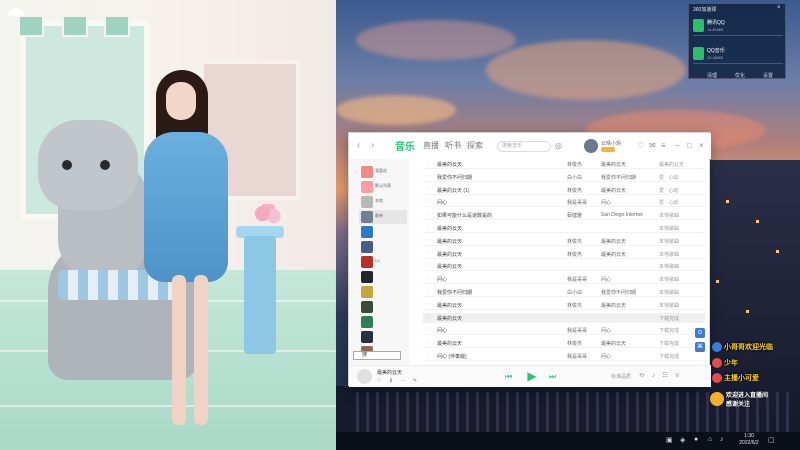 This screenshot has height=450, width=800. Describe the element at coordinates (564, 317) in the screenshot. I see `song-row: ♡ 最美的云天 下载完成` at that location.